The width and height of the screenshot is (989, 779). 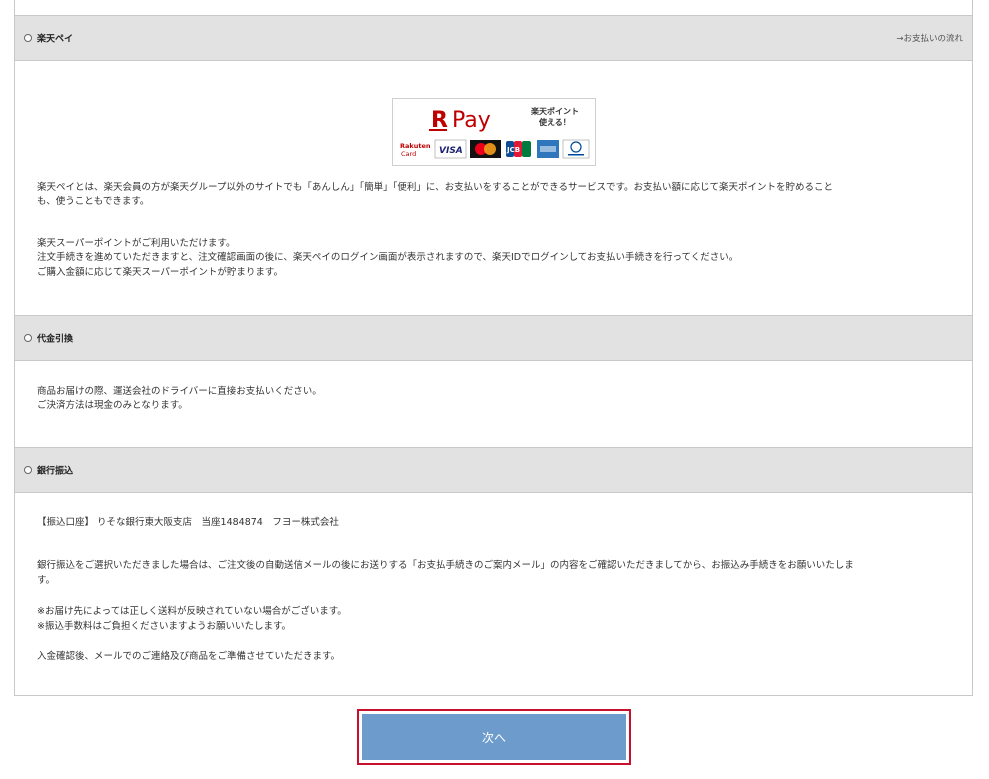 I want to click on cod-description-line1: 商品お届けの際、運送会社のドライバーに直接お支払いください。, so click(x=179, y=391).